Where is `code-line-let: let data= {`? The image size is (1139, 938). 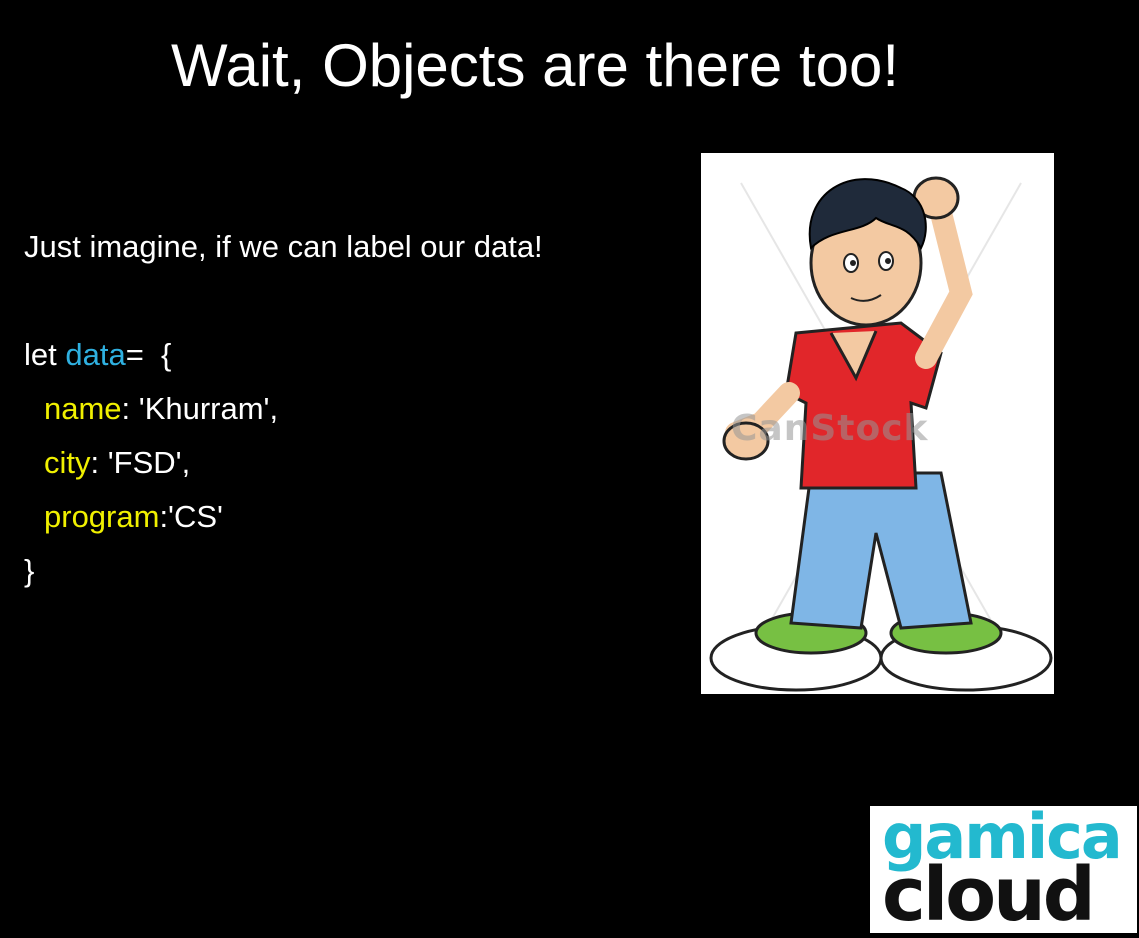
code-line-let: let data= { is located at coordinates (283, 355).